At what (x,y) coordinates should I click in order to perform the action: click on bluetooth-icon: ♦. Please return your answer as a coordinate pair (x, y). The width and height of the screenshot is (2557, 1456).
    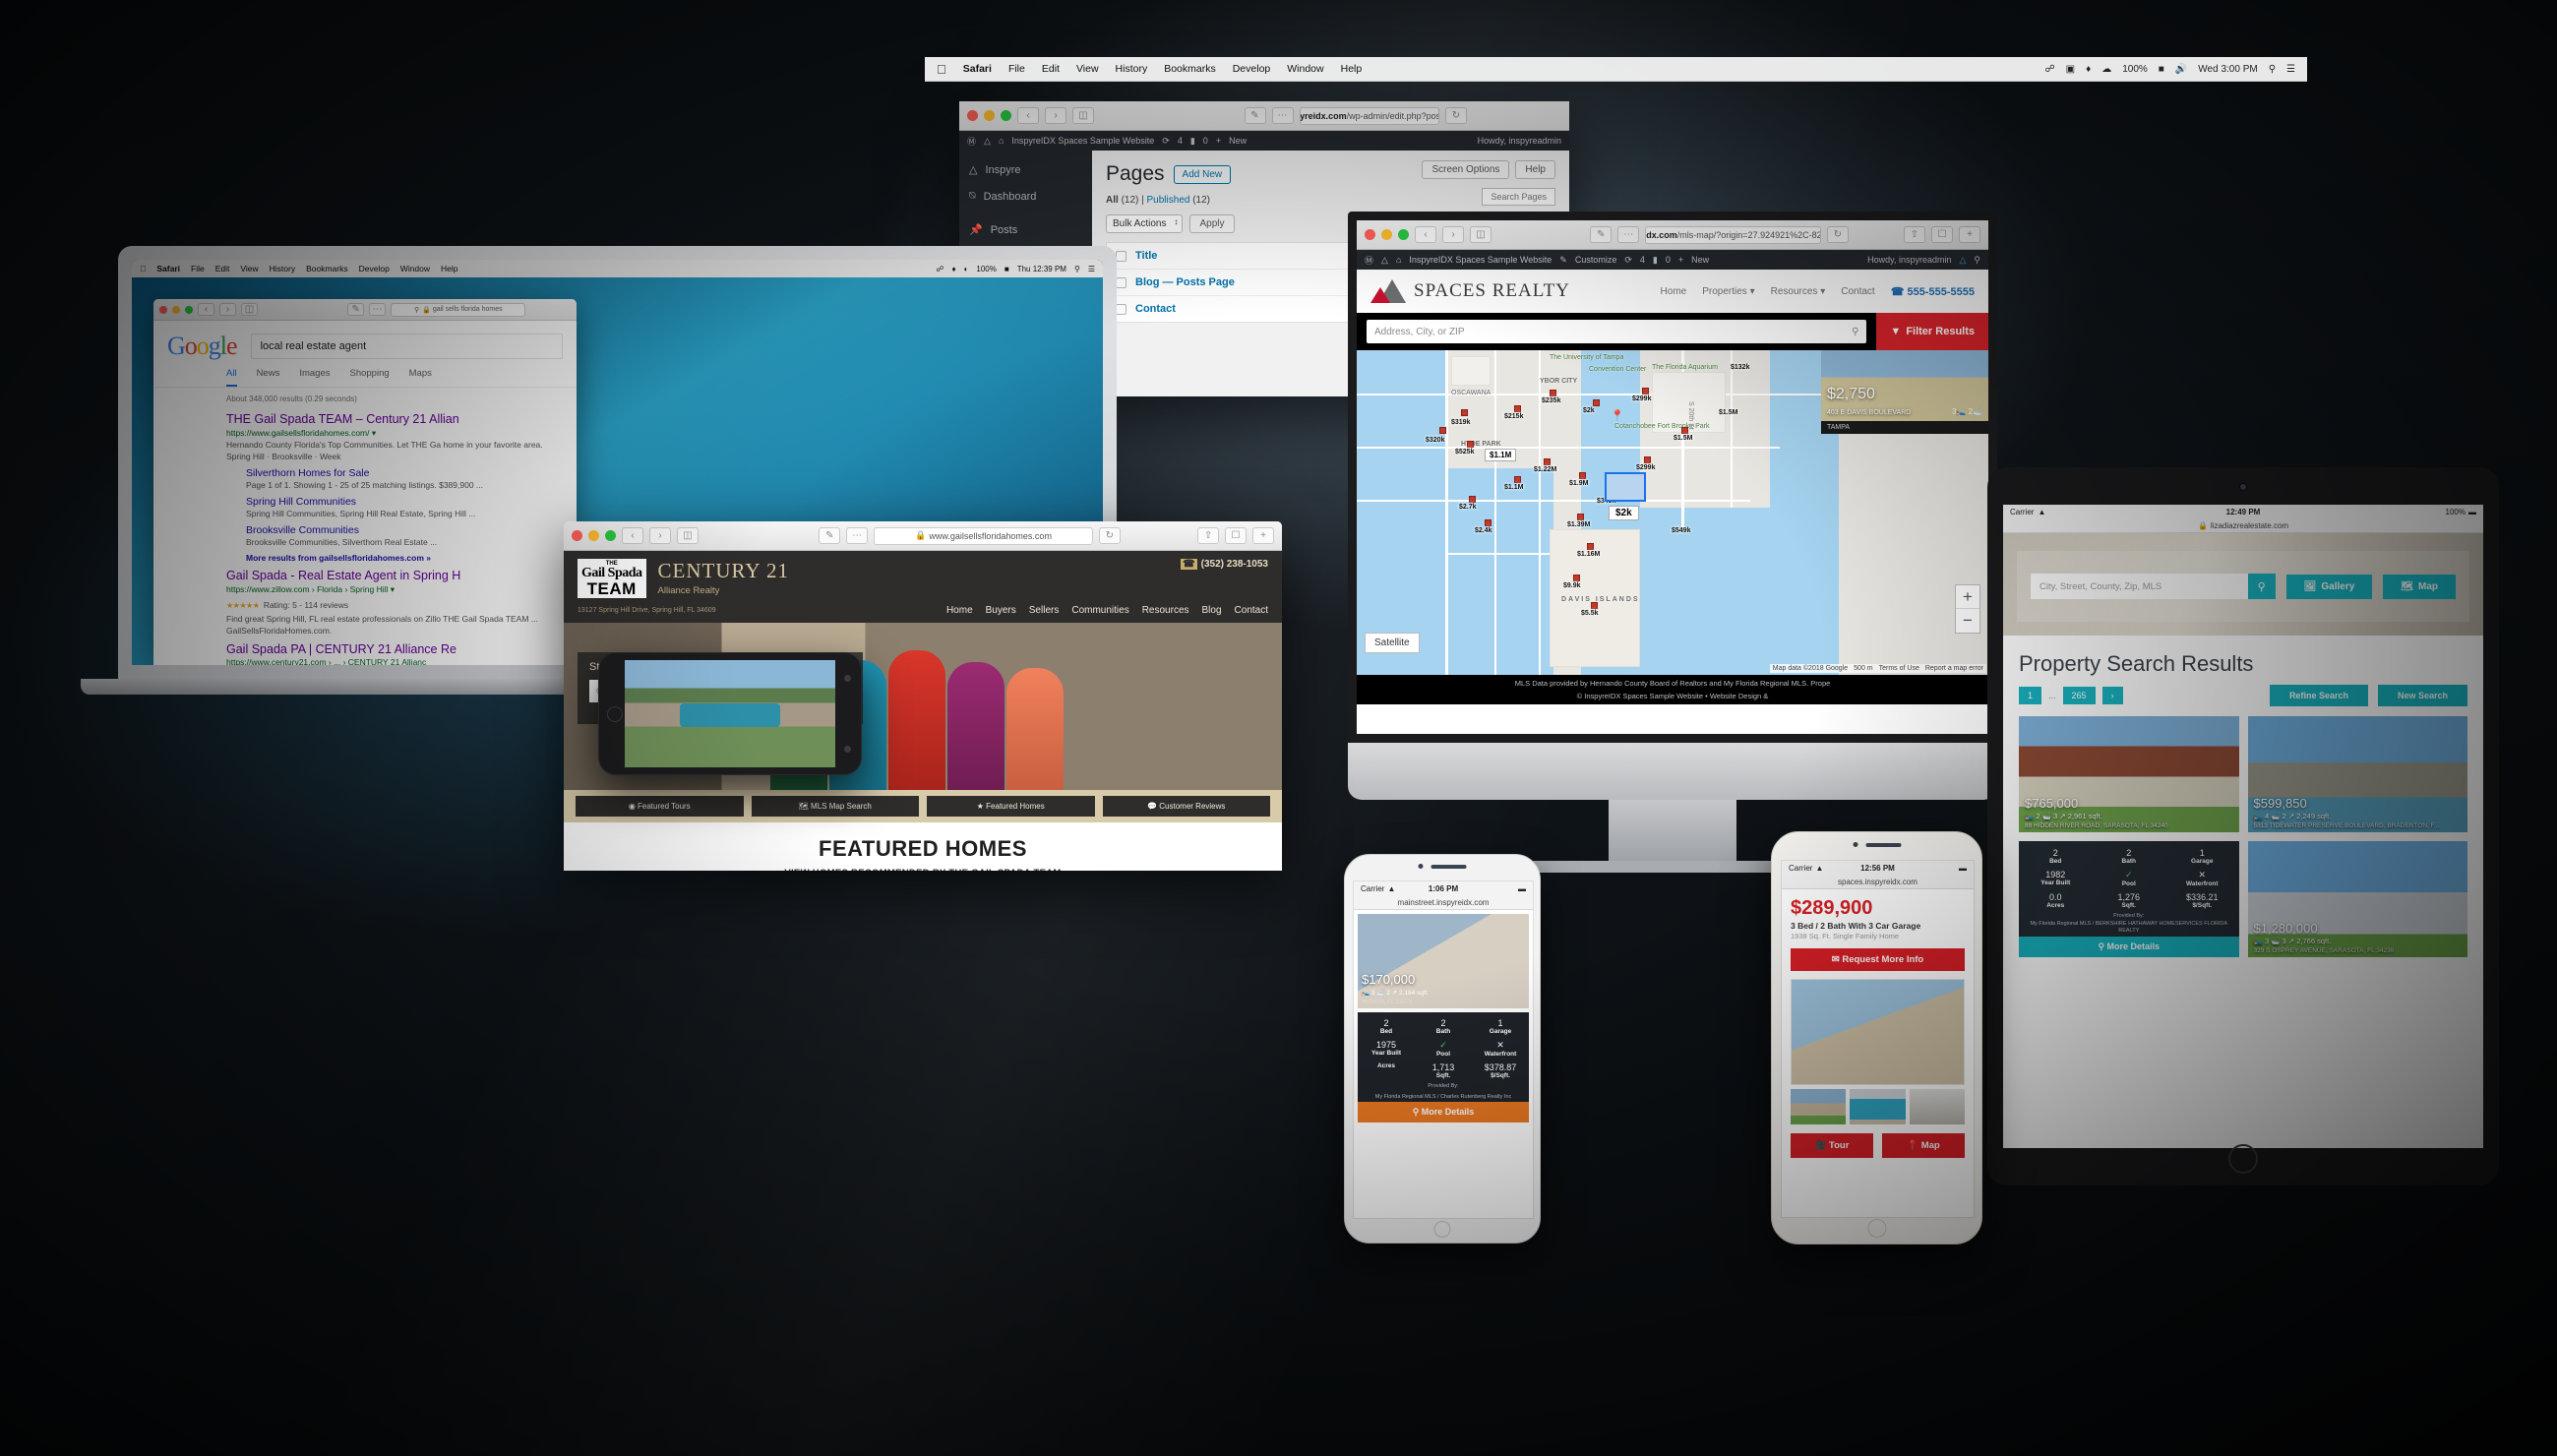
    Looking at the image, I should click on (2088, 69).